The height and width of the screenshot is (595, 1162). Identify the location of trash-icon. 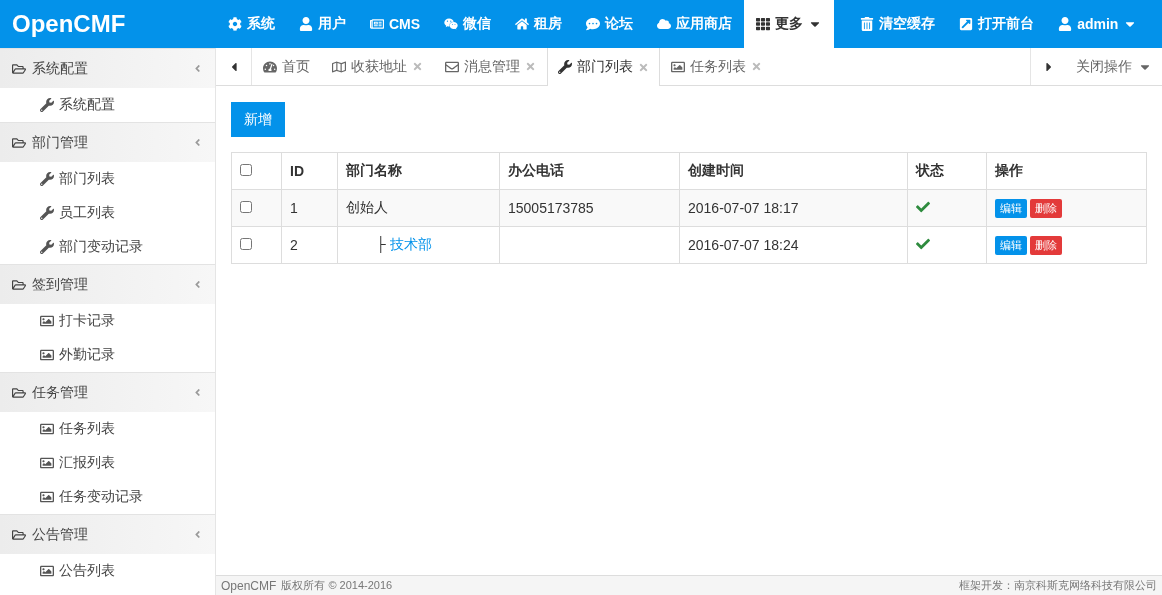
(867, 24).